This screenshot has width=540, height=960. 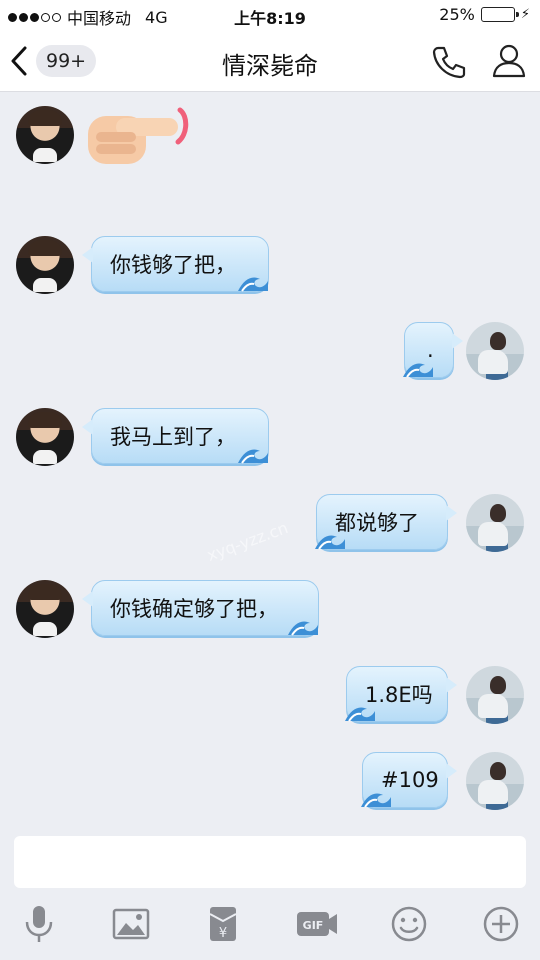 I want to click on back-button: 99+, so click(x=53, y=61).